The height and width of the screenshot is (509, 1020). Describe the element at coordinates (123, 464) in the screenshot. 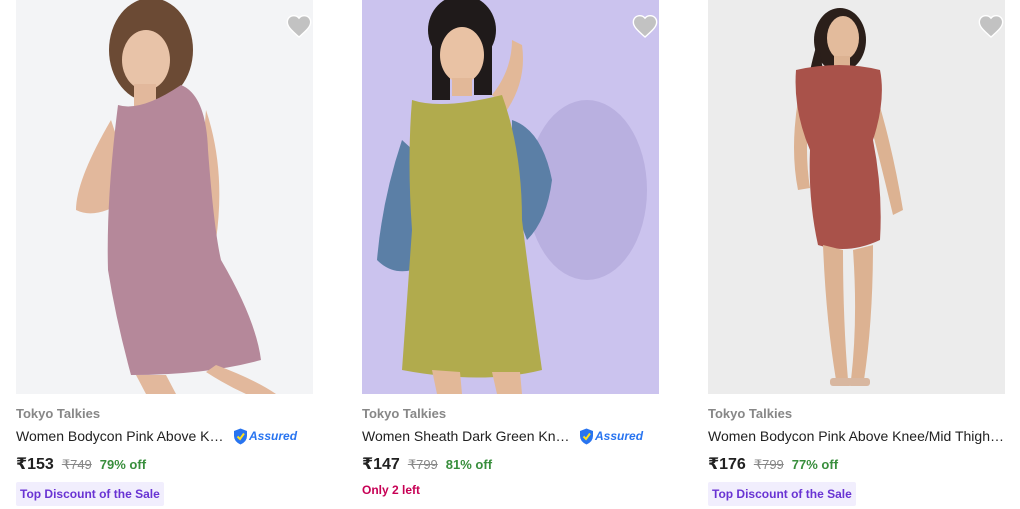

I see `discount-percent: 79% off` at that location.